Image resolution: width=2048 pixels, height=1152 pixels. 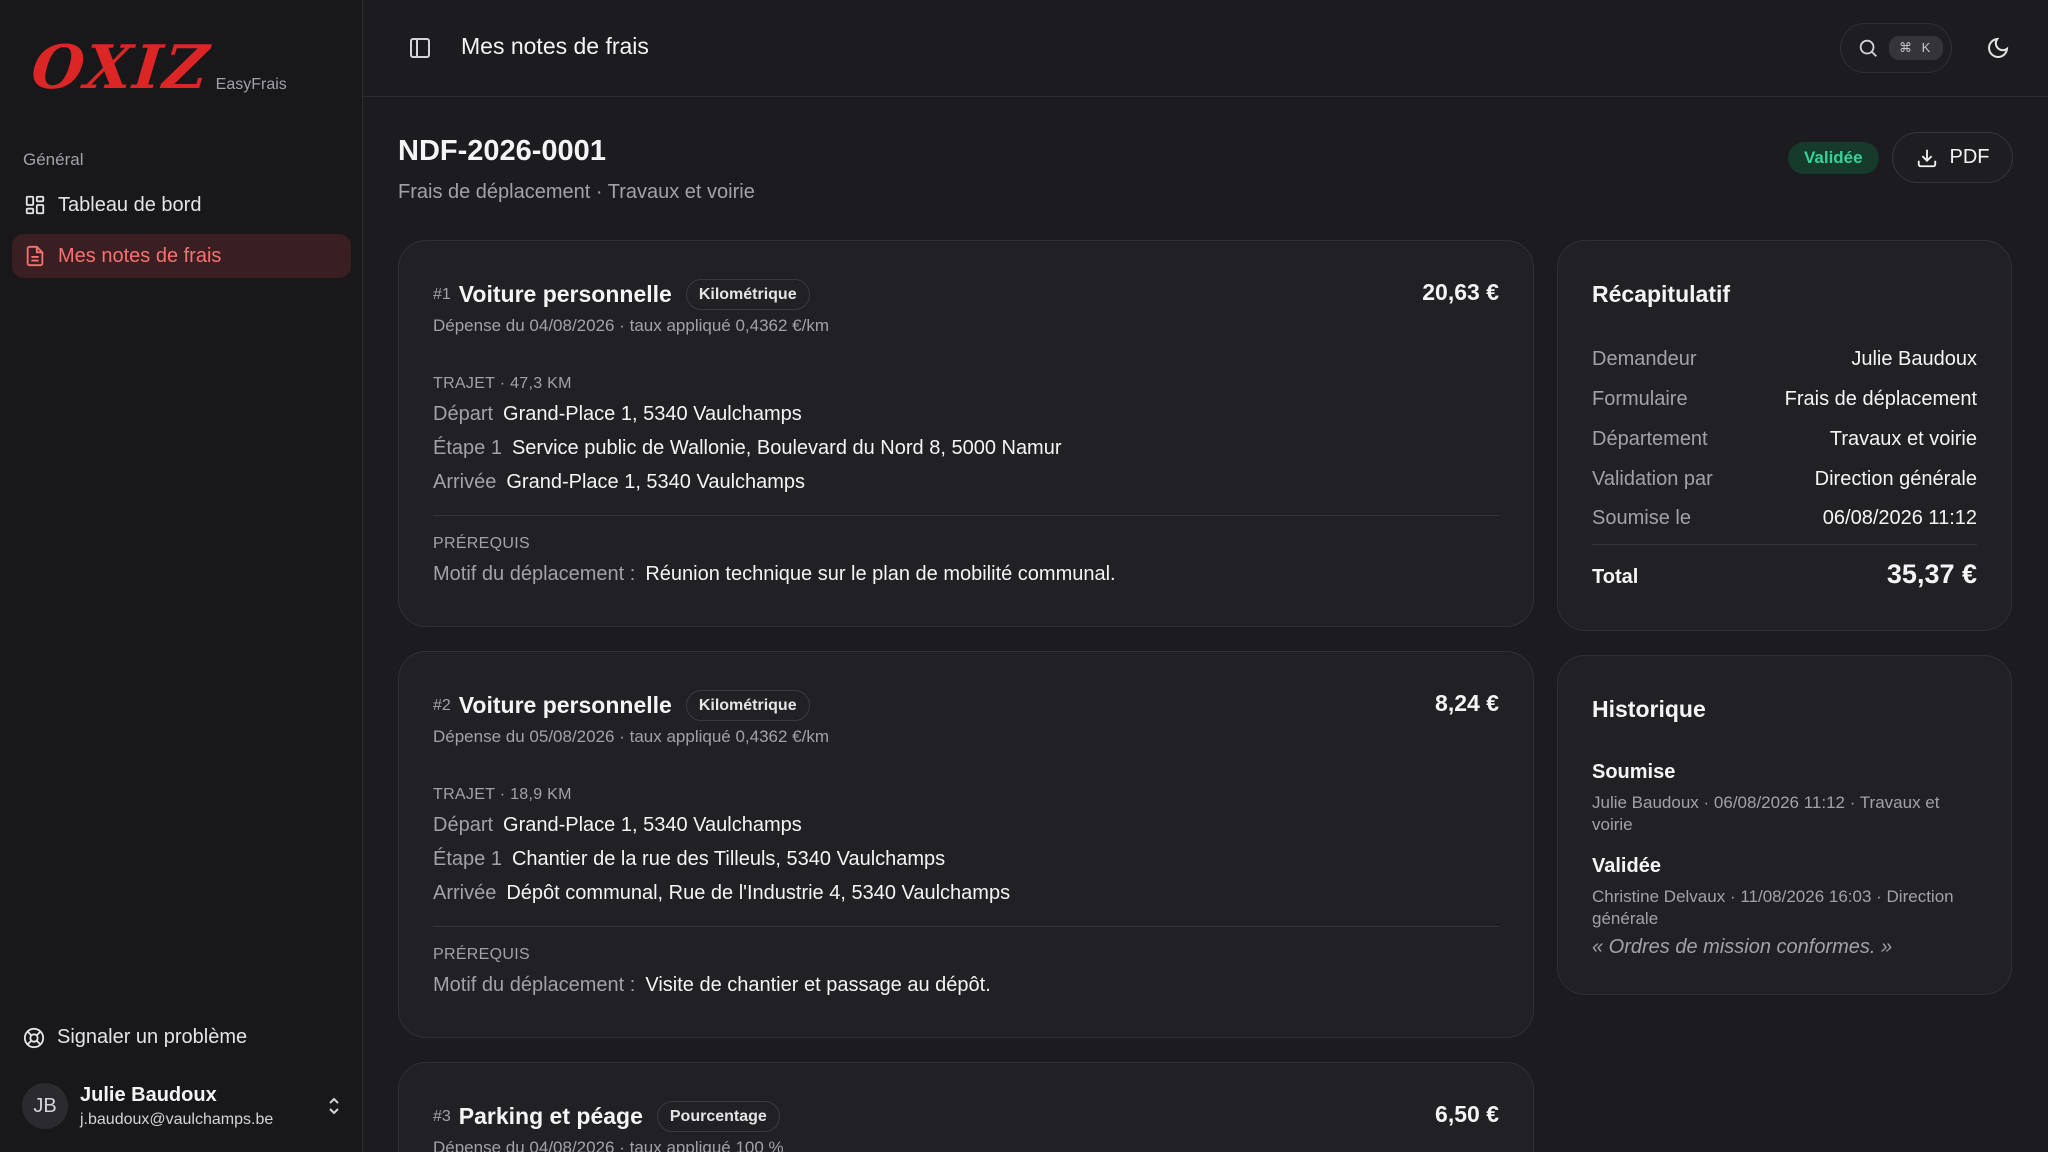 What do you see at coordinates (555, 46) in the screenshot?
I see `topbar-title: Mes notes de frais` at bounding box center [555, 46].